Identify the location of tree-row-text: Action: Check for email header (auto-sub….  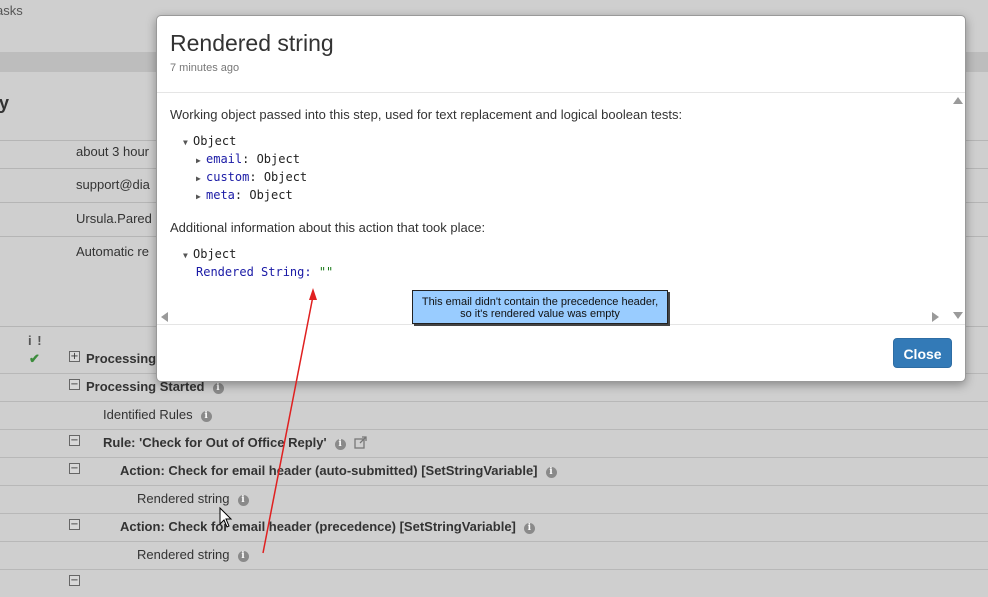
(338, 470).